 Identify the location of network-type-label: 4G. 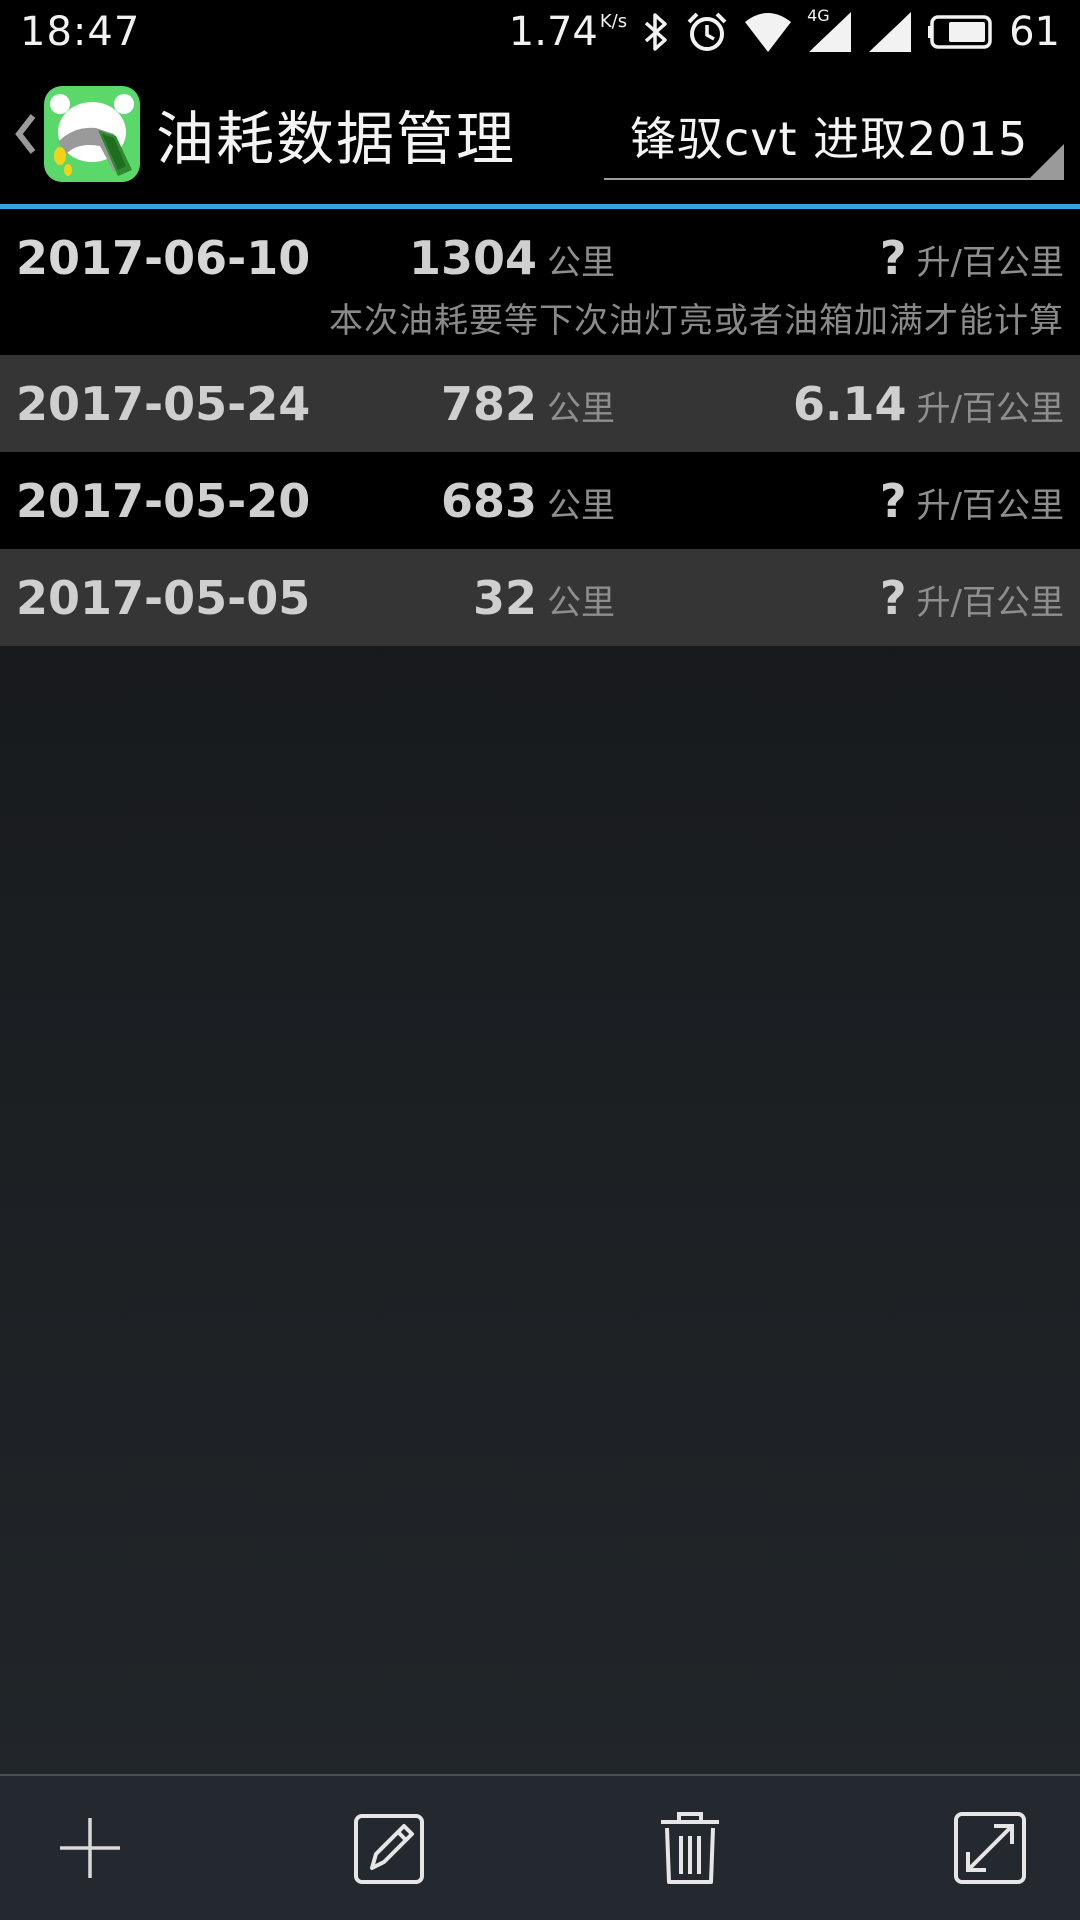
(818, 15).